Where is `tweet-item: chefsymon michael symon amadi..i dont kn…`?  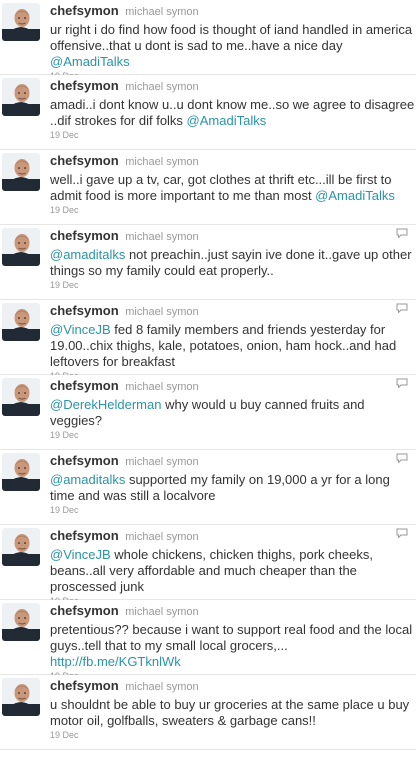
tweet-item: chefsymon michael symon amadi..i dont kn… is located at coordinates (208, 112).